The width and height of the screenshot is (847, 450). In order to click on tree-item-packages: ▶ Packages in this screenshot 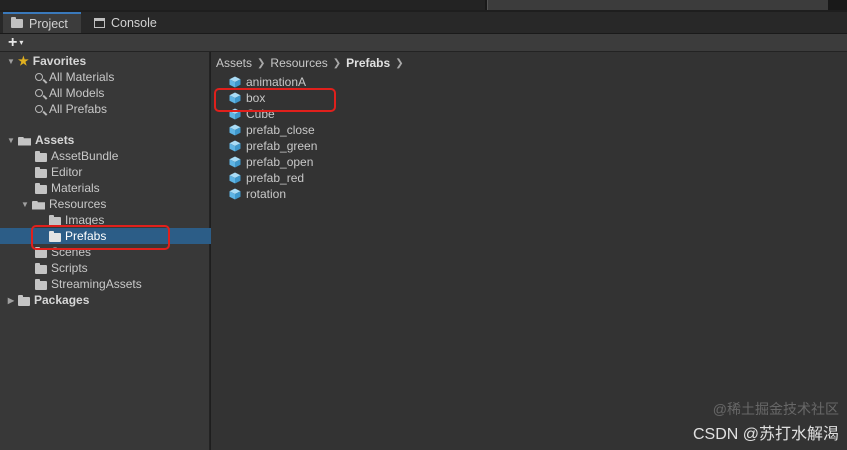, I will do `click(108, 300)`.